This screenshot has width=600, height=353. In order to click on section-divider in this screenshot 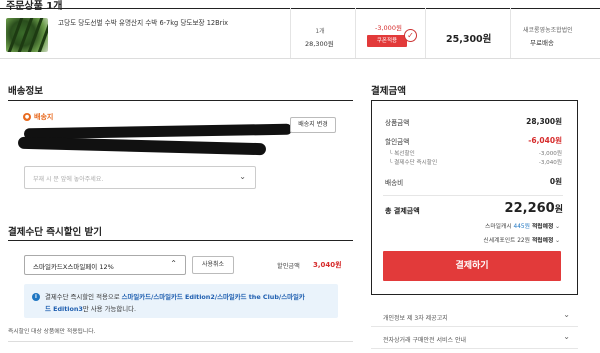, I will do `click(180, 341)`.